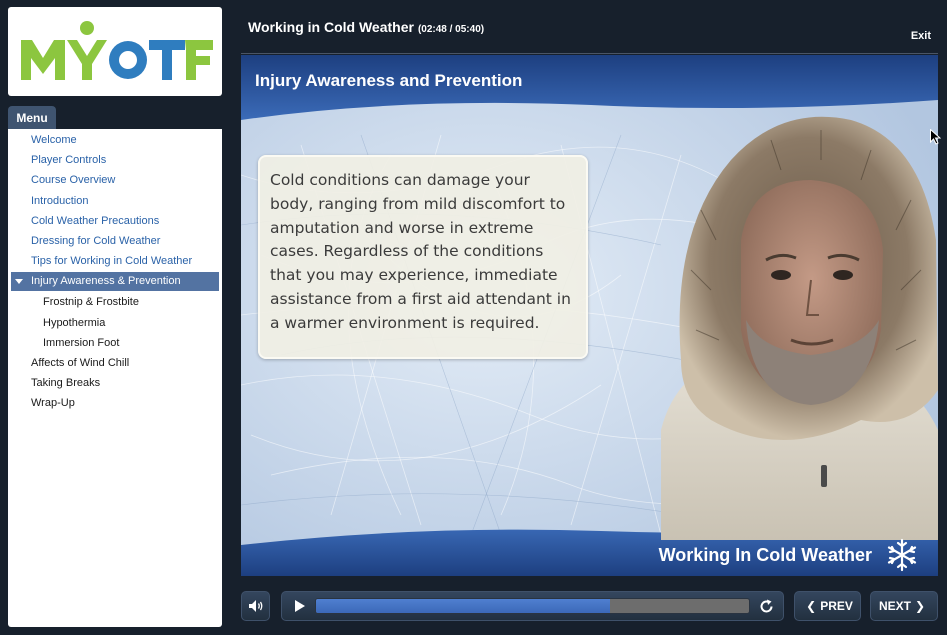  Describe the element at coordinates (115, 201) in the screenshot. I see `menu-item: Introduction` at that location.